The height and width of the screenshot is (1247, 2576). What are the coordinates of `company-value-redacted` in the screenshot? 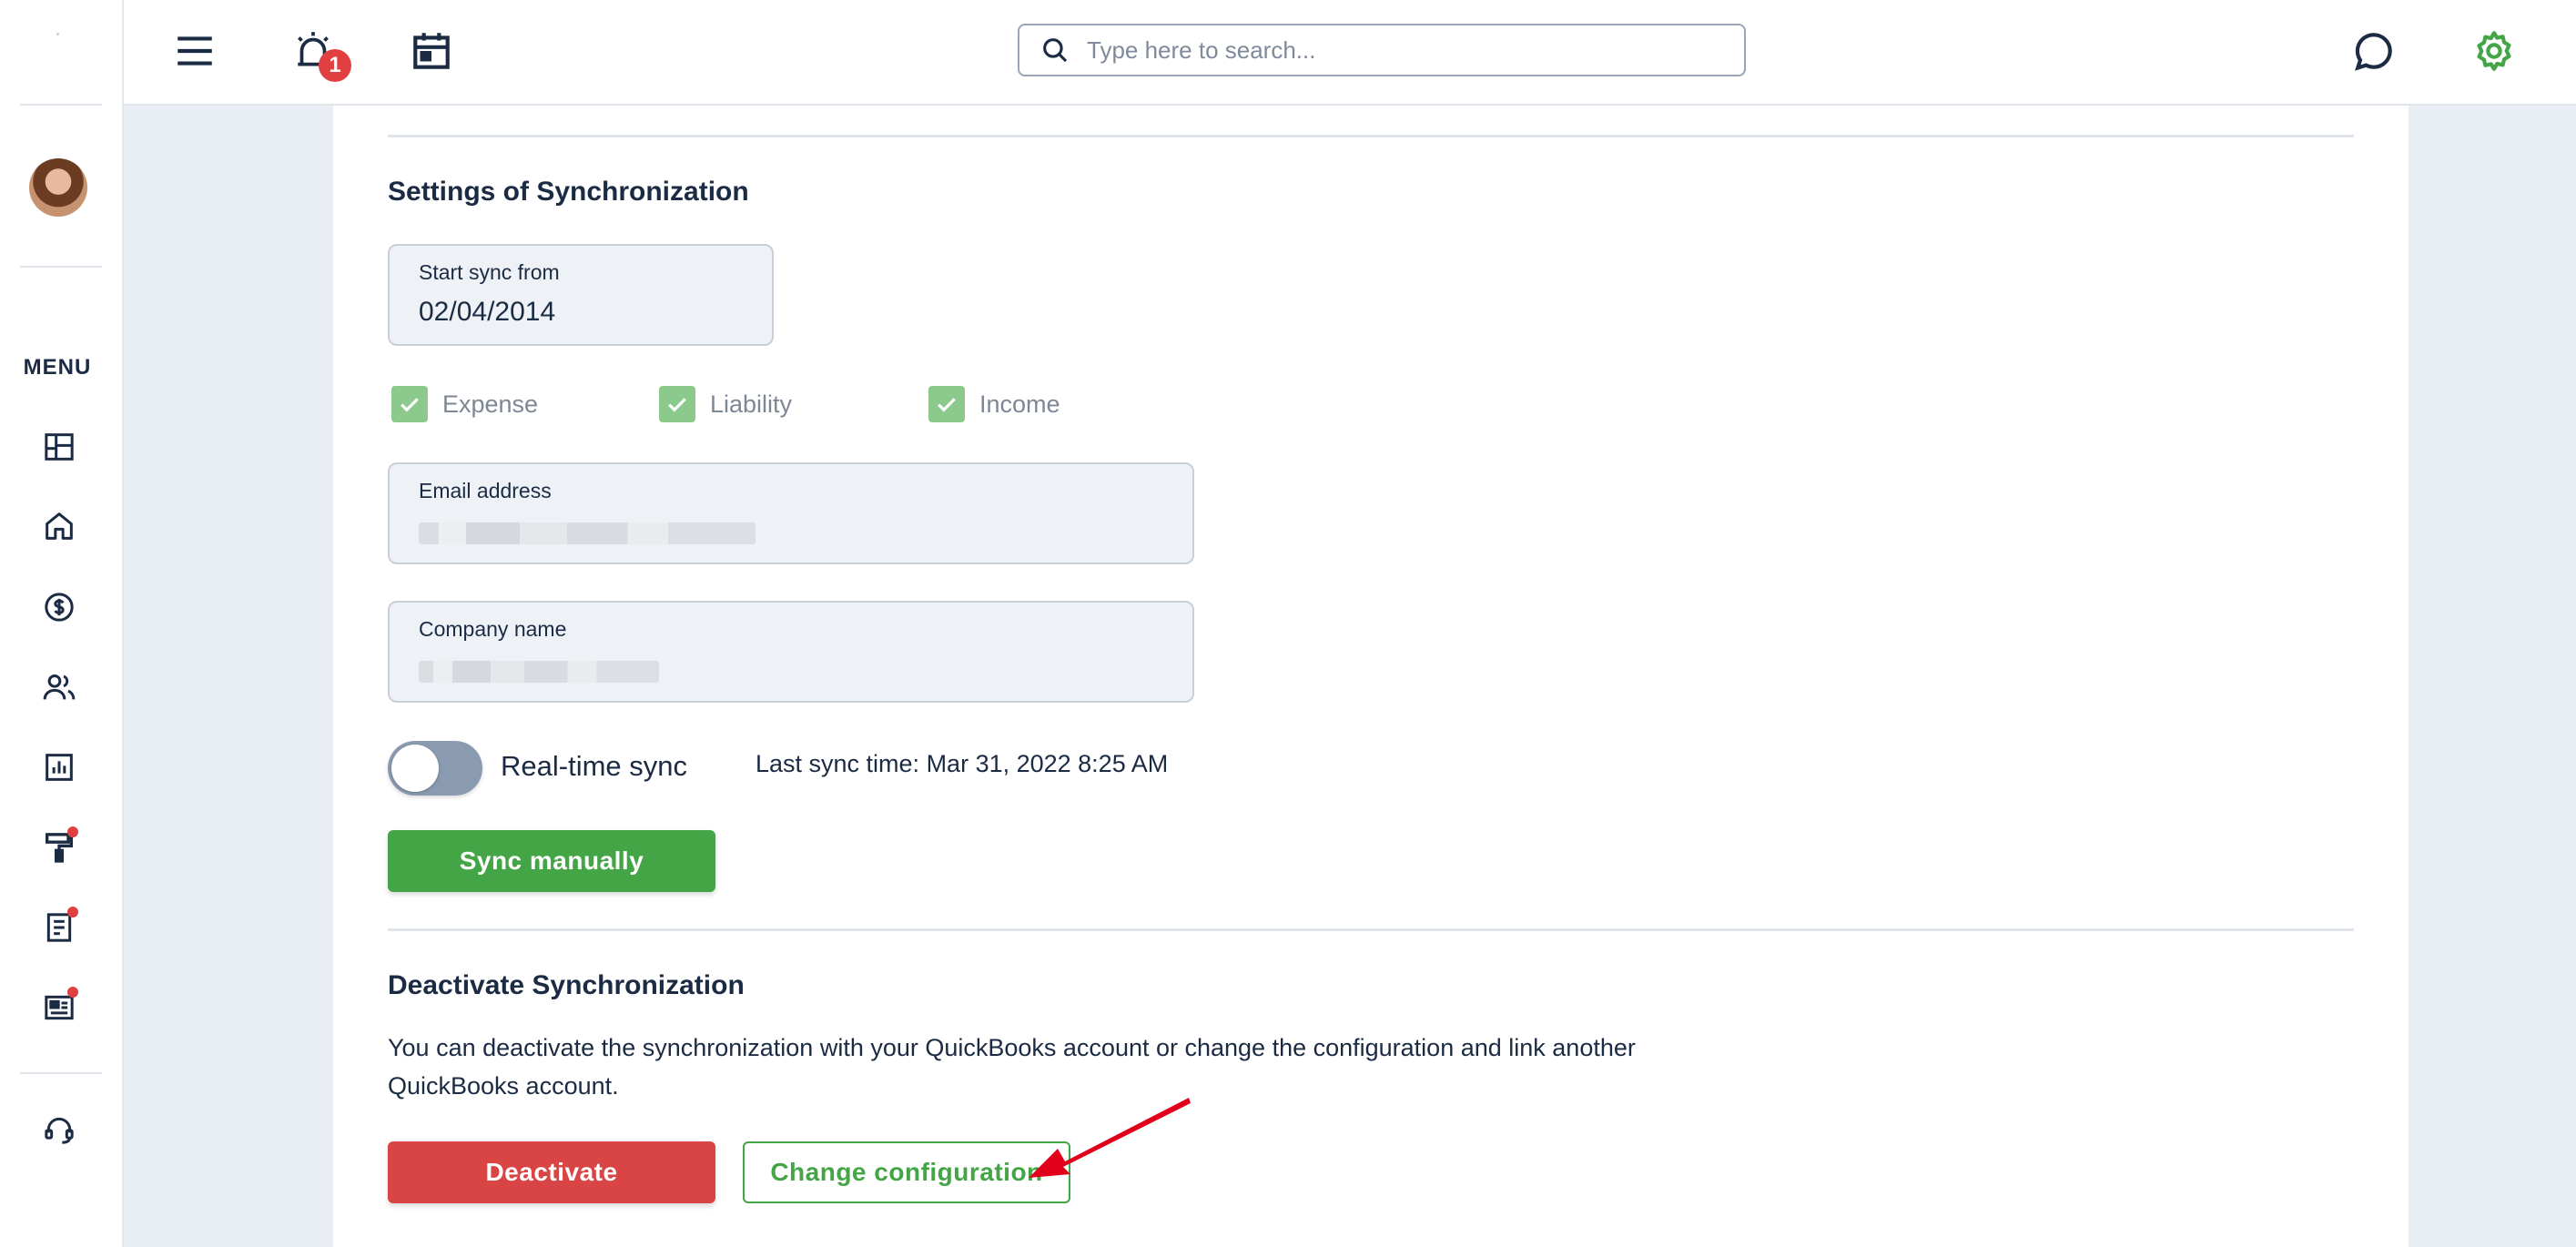 It's located at (539, 672).